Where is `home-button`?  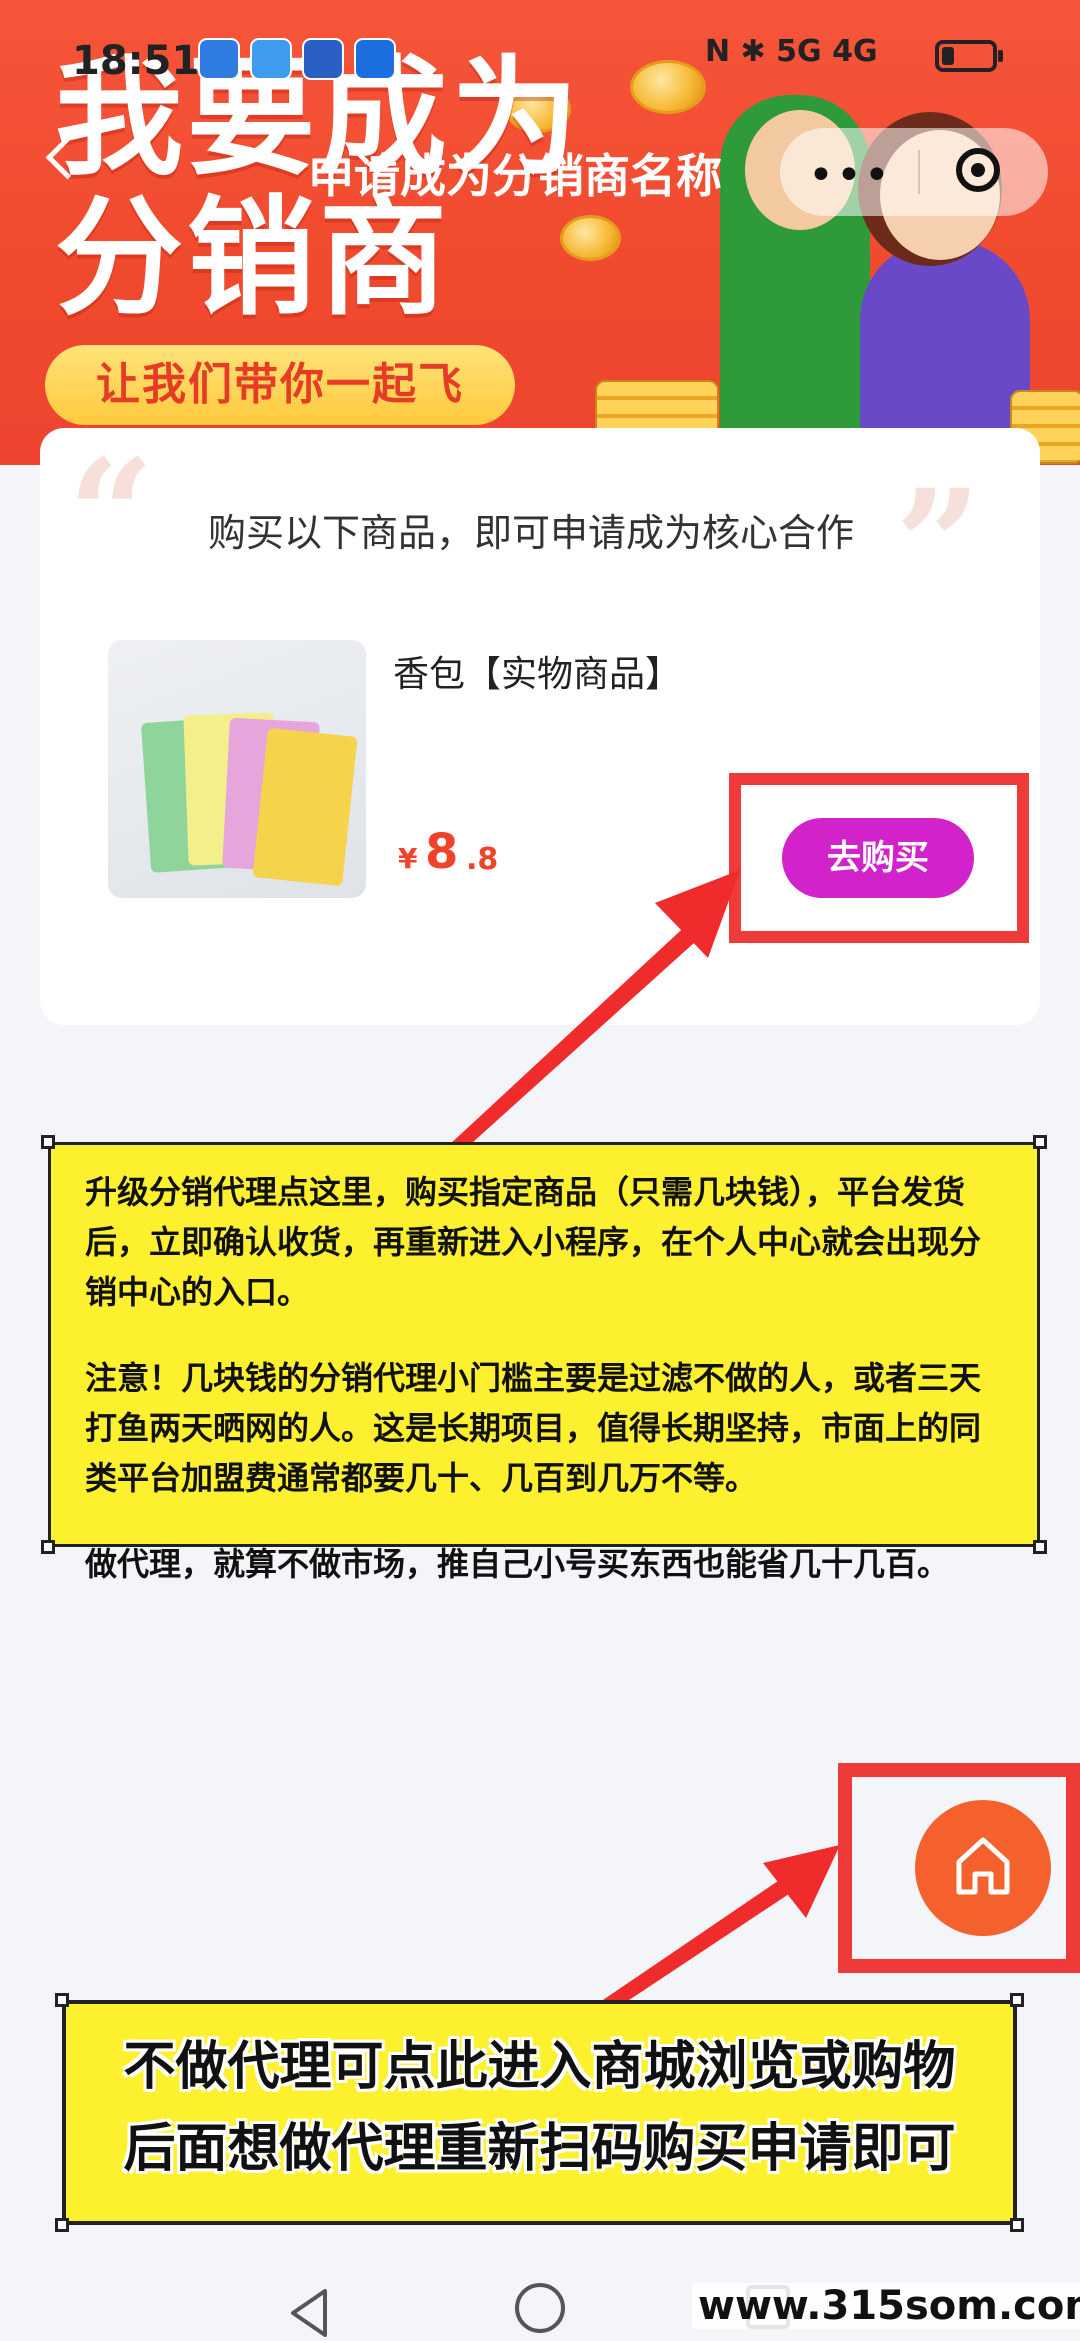
home-button is located at coordinates (983, 1868).